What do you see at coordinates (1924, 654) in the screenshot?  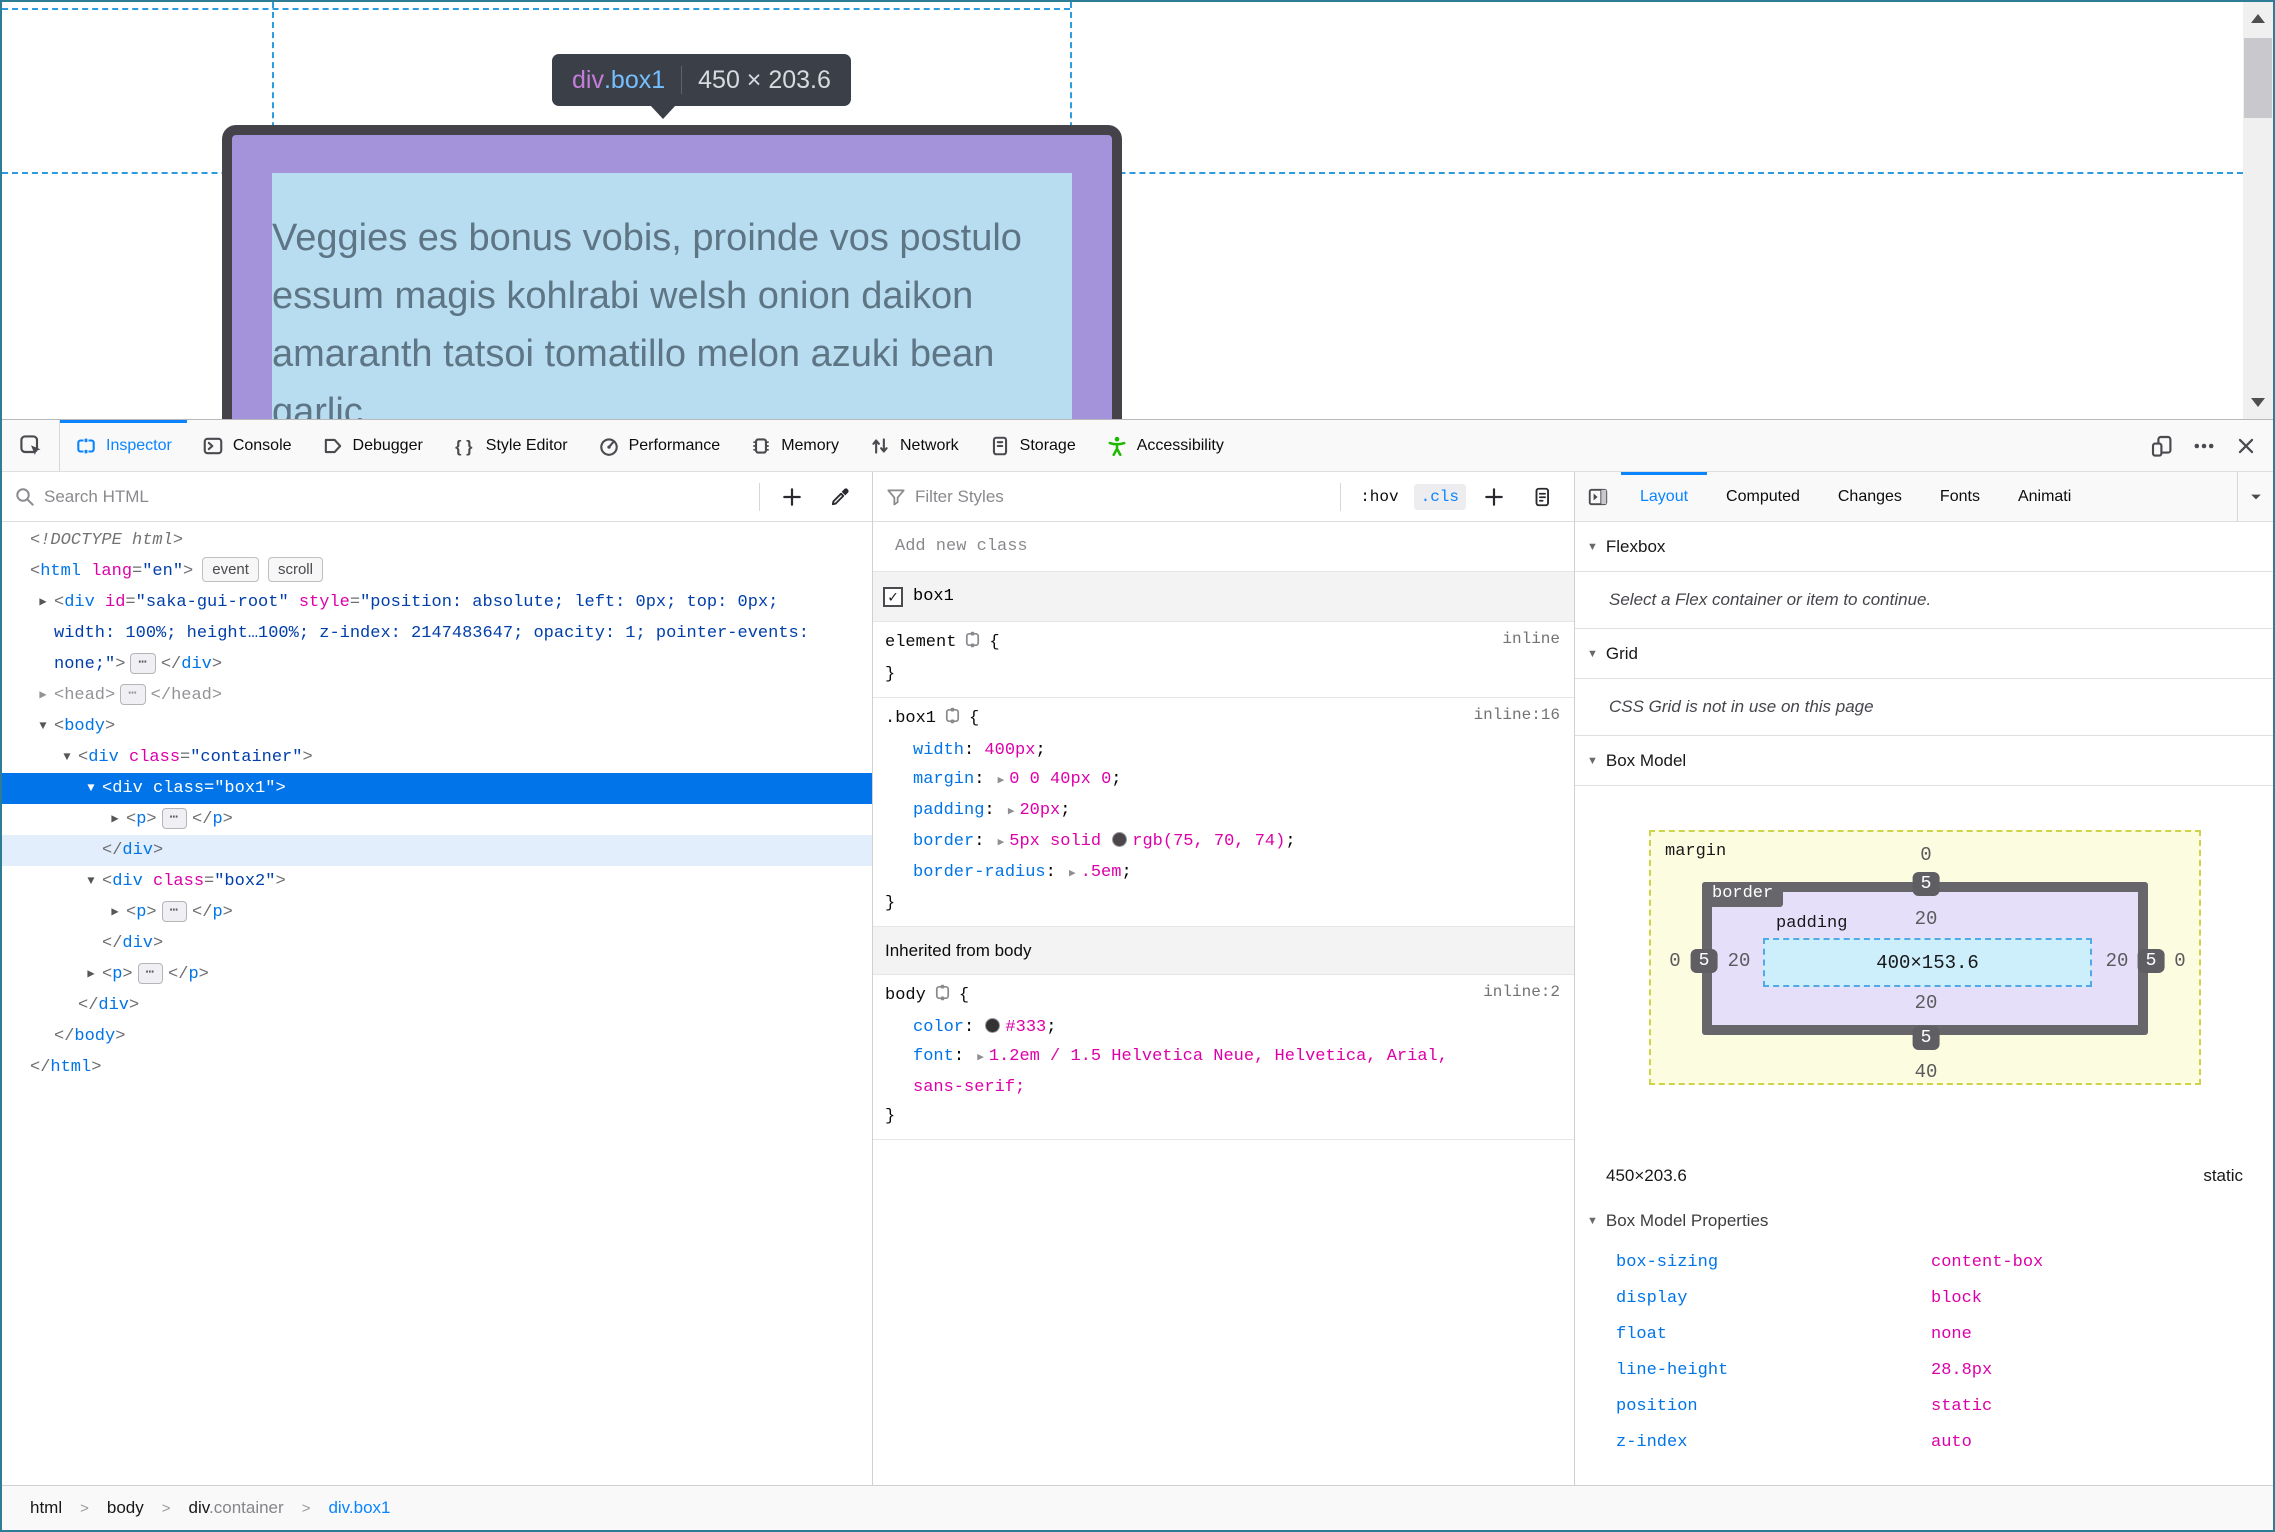 I see `grid-section-header: ▼ Grid` at bounding box center [1924, 654].